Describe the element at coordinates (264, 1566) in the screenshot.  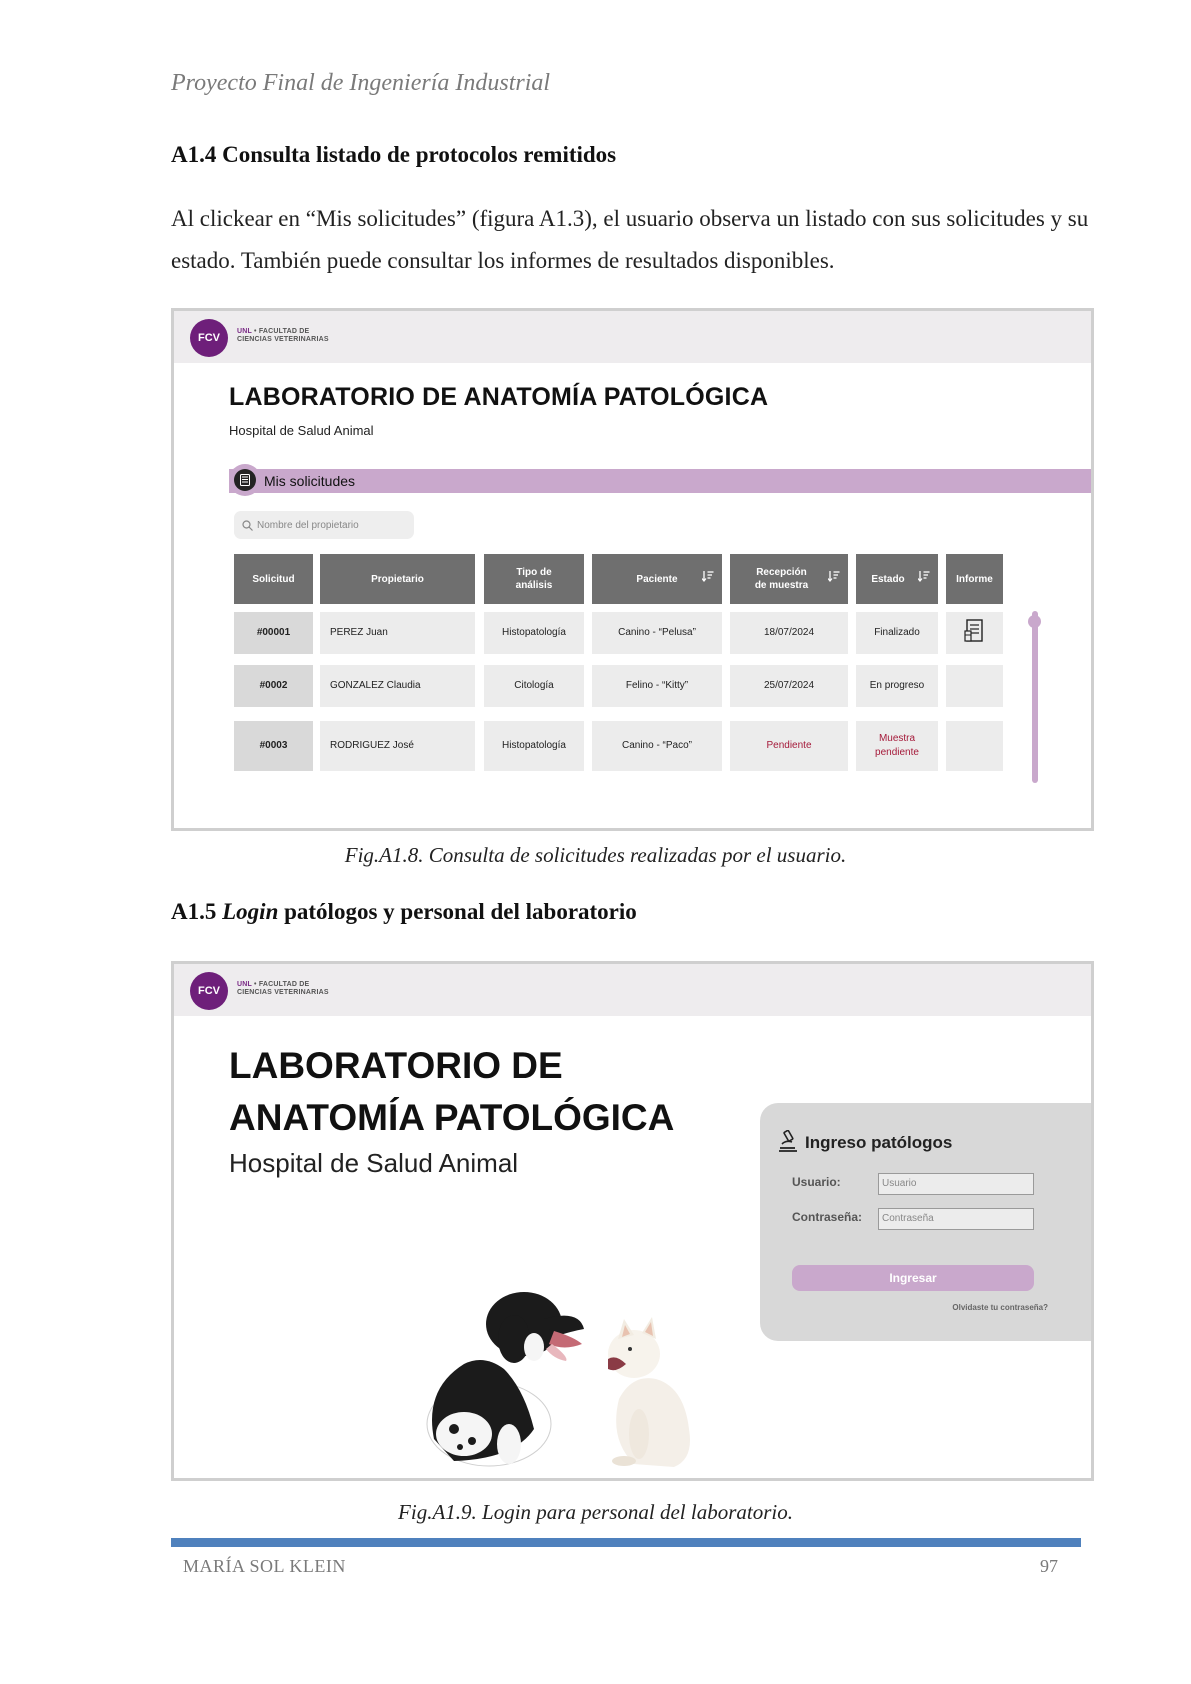
I see `footer-author: MARÍA SOL KLEIN` at that location.